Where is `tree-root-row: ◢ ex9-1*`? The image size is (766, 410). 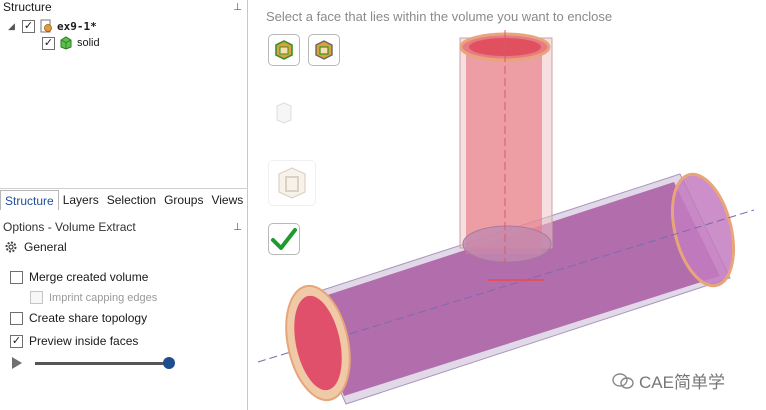 tree-root-row: ◢ ex9-1* is located at coordinates (52, 26).